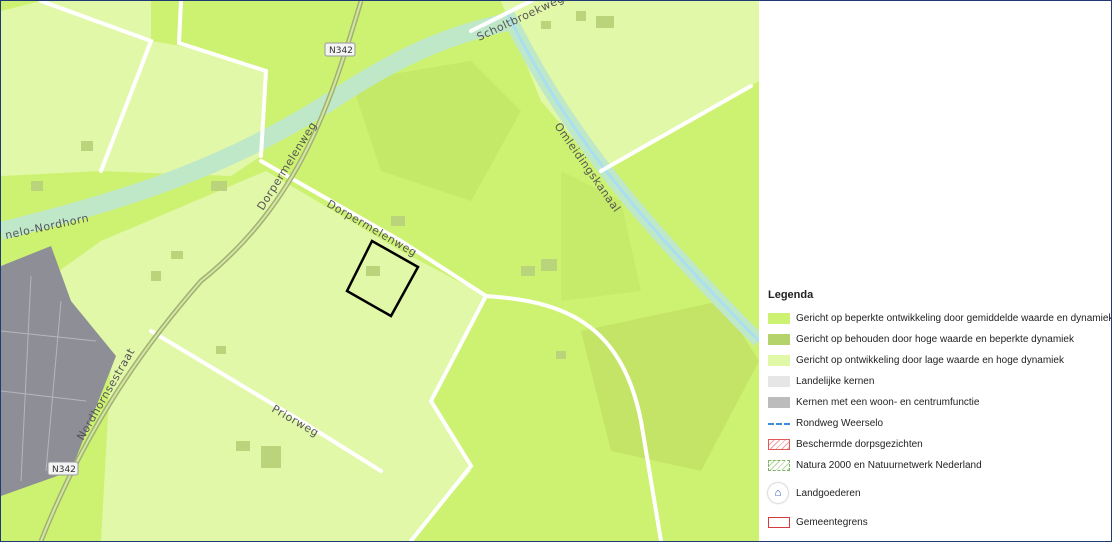 Image resolution: width=1112 pixels, height=542 pixels. What do you see at coordinates (889, 465) in the screenshot?
I see `legend-label: Natura 2000 en Natuurnetwerk Nederland` at bounding box center [889, 465].